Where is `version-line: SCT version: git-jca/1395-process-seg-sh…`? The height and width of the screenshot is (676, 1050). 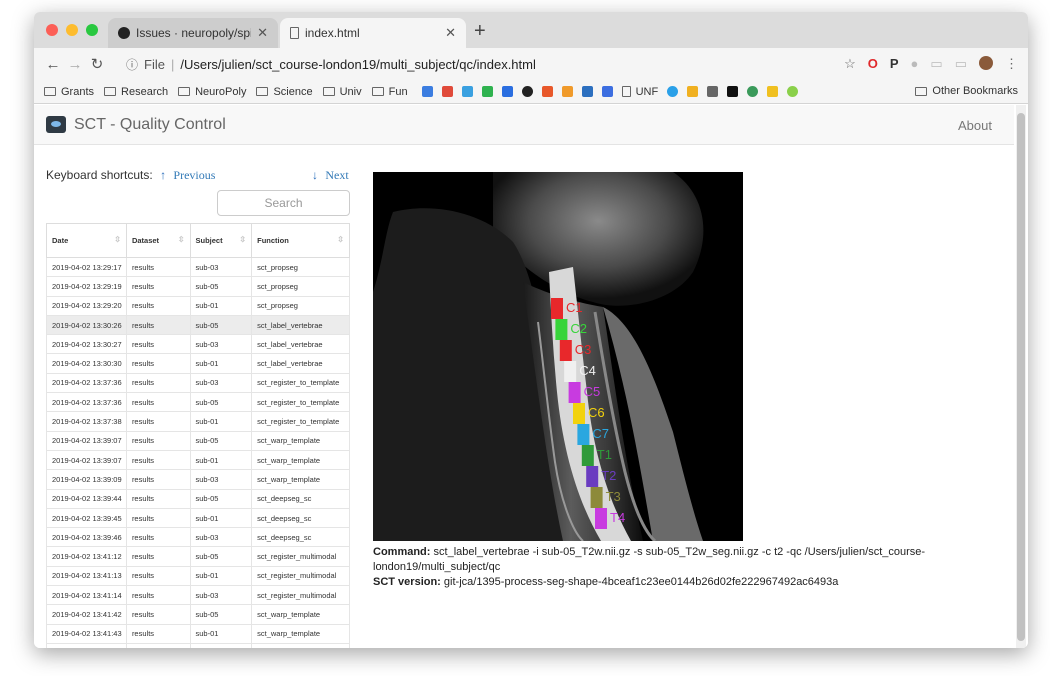 version-line: SCT version: git-jca/1395-process-seg-sh… is located at coordinates (683, 582).